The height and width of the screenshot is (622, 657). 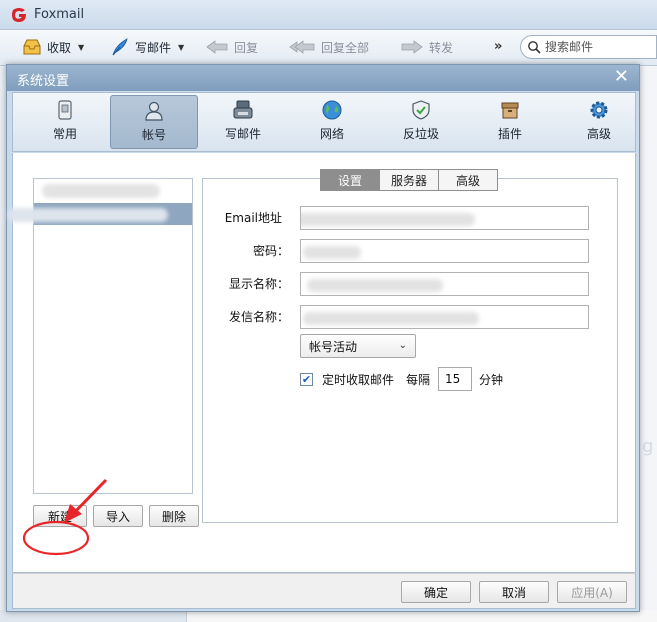 I want to click on settings-sub-tabs: 设置 服务器 高级, so click(x=409, y=180).